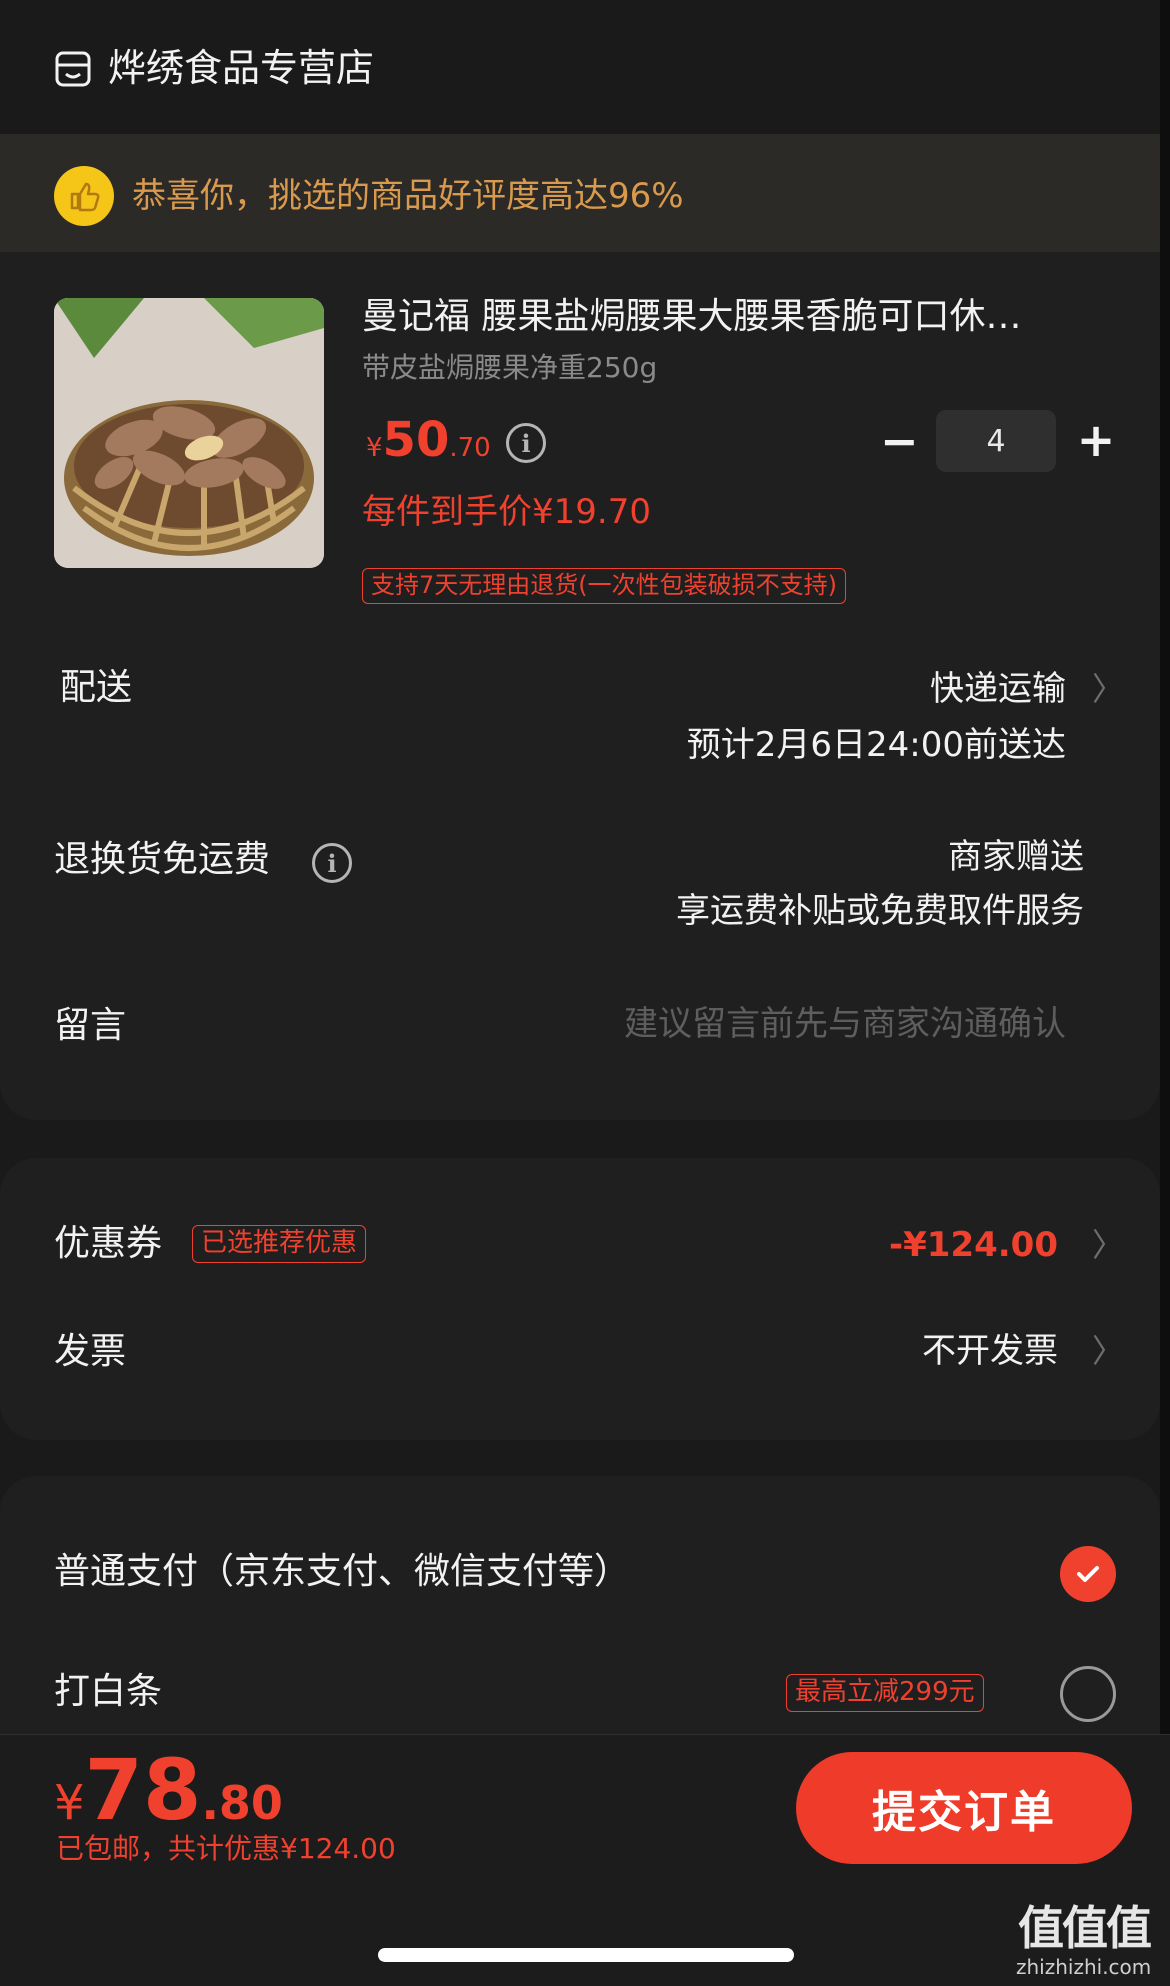 This screenshot has height=1986, width=1170. Describe the element at coordinates (416, 440) in the screenshot. I see `price-integer: 50` at that location.